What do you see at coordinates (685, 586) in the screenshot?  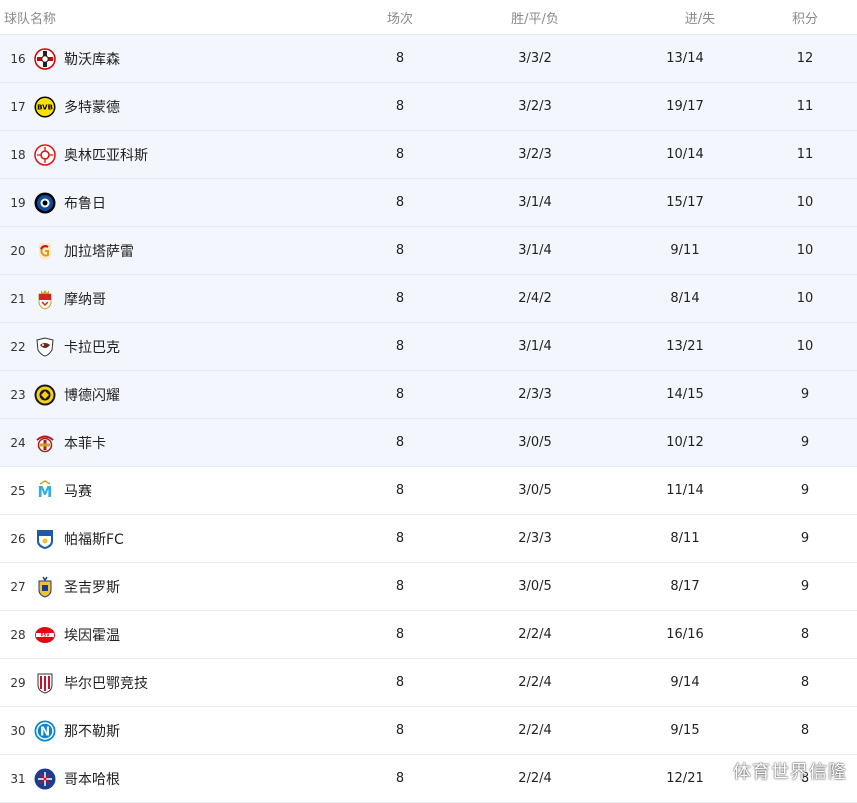 I see `goals-for-against: 8/17` at bounding box center [685, 586].